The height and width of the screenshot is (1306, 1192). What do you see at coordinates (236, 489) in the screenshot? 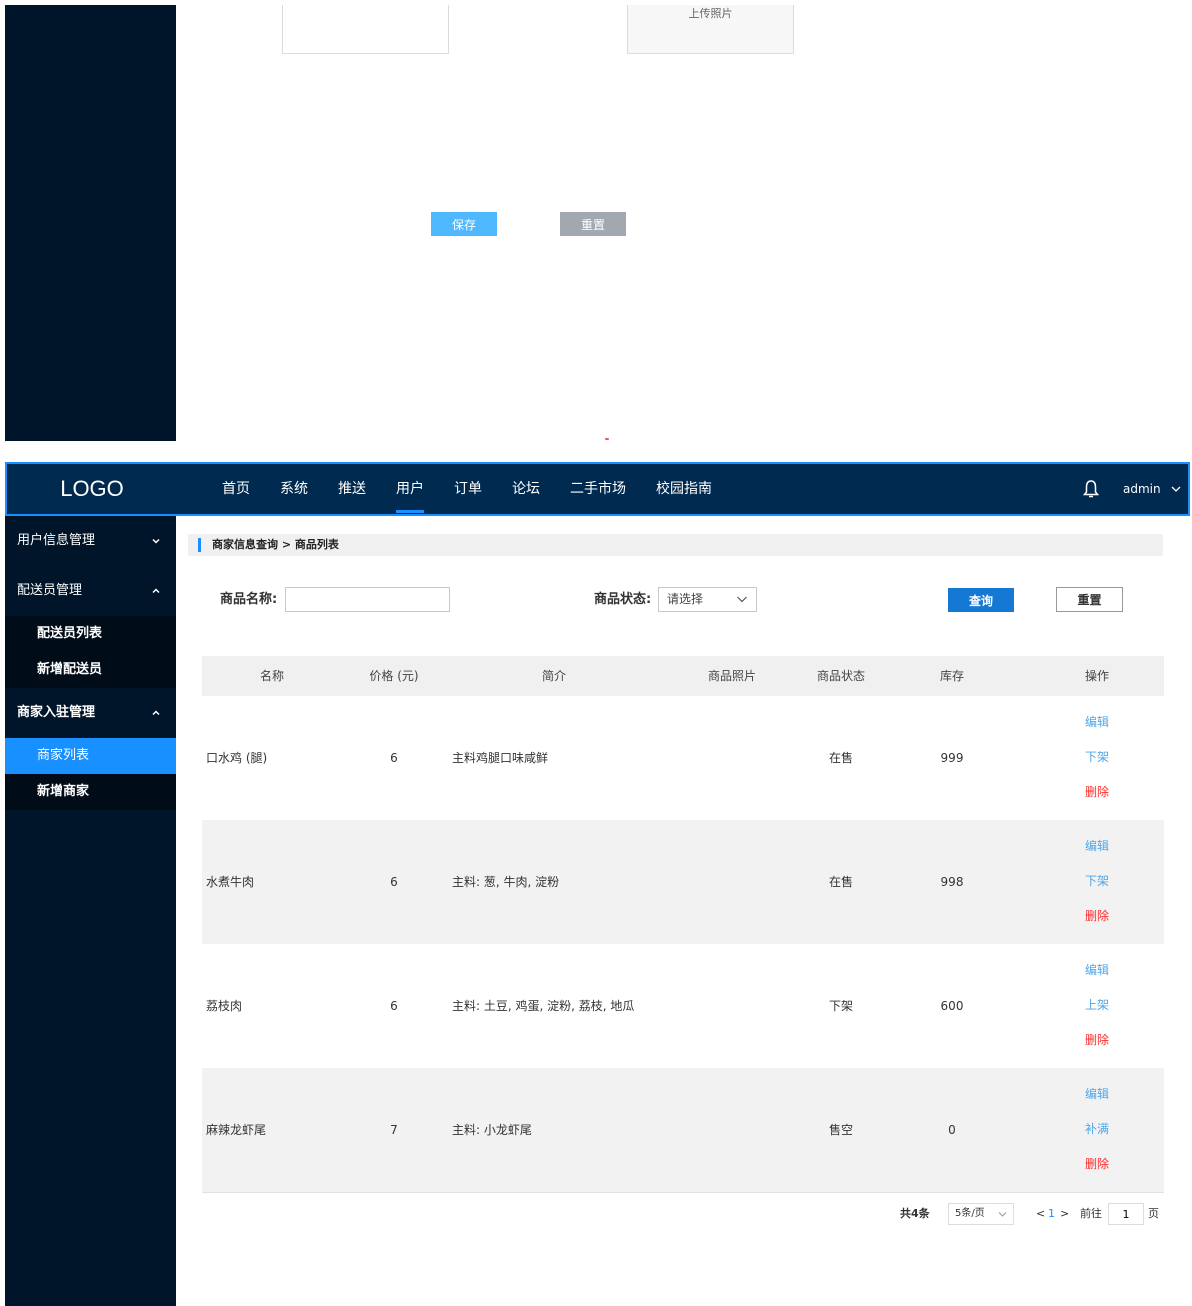
I see `nav-home: 首页` at bounding box center [236, 489].